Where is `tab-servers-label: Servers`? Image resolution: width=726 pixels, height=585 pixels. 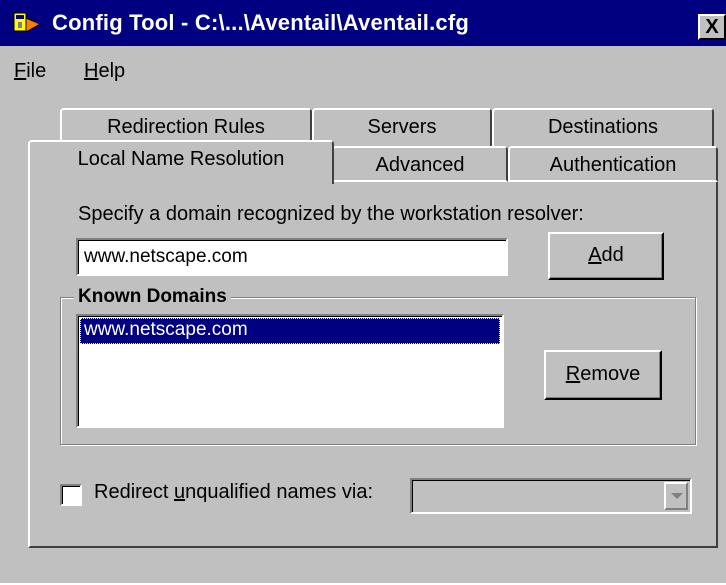 tab-servers-label: Servers is located at coordinates (402, 127).